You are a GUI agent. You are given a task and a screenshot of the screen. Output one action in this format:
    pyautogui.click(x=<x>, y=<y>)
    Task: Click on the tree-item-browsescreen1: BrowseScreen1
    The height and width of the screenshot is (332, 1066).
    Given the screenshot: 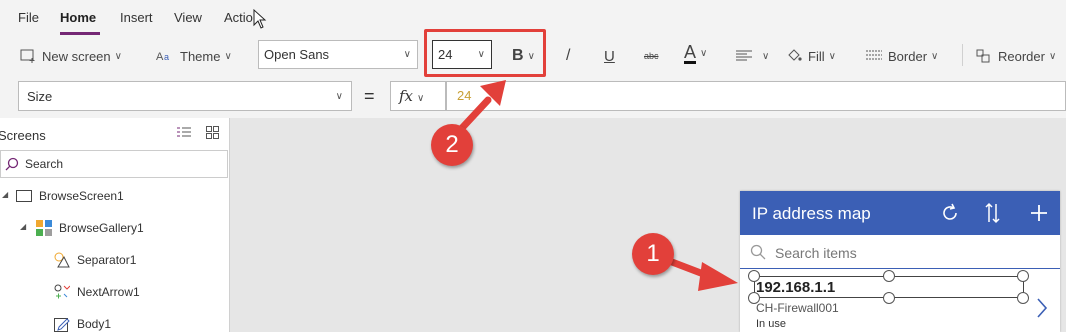 What is the action you would take?
    pyautogui.click(x=70, y=196)
    